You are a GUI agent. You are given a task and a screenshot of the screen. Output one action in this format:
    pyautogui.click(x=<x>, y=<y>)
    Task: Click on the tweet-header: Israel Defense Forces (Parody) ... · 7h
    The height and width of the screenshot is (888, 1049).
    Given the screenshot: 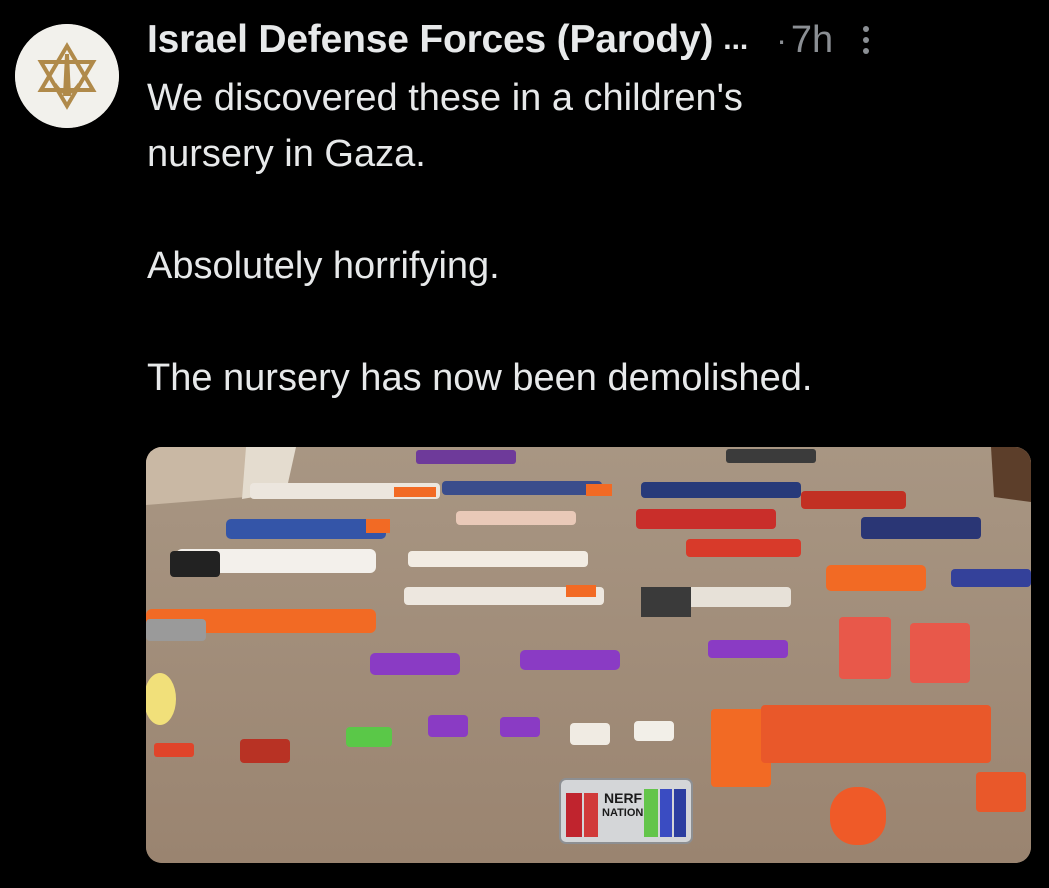 What is the action you would take?
    pyautogui.click(x=588, y=40)
    